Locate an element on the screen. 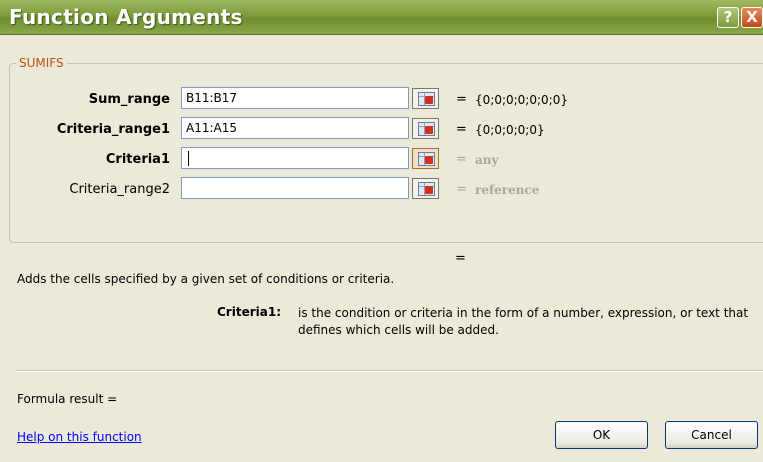  criteria-range2-collapse-button is located at coordinates (425, 188).